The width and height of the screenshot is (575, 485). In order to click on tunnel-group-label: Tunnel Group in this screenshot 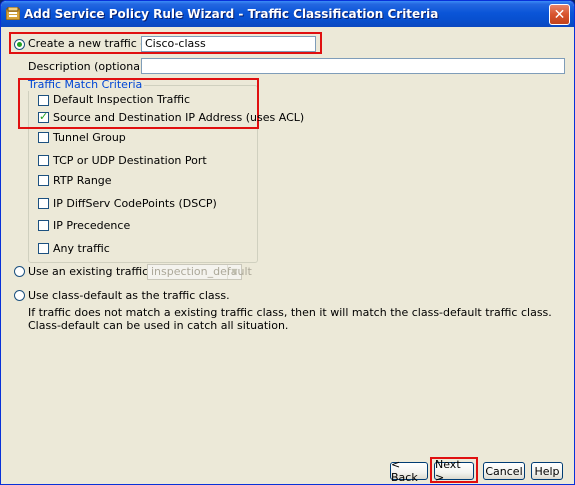, I will do `click(89, 137)`.